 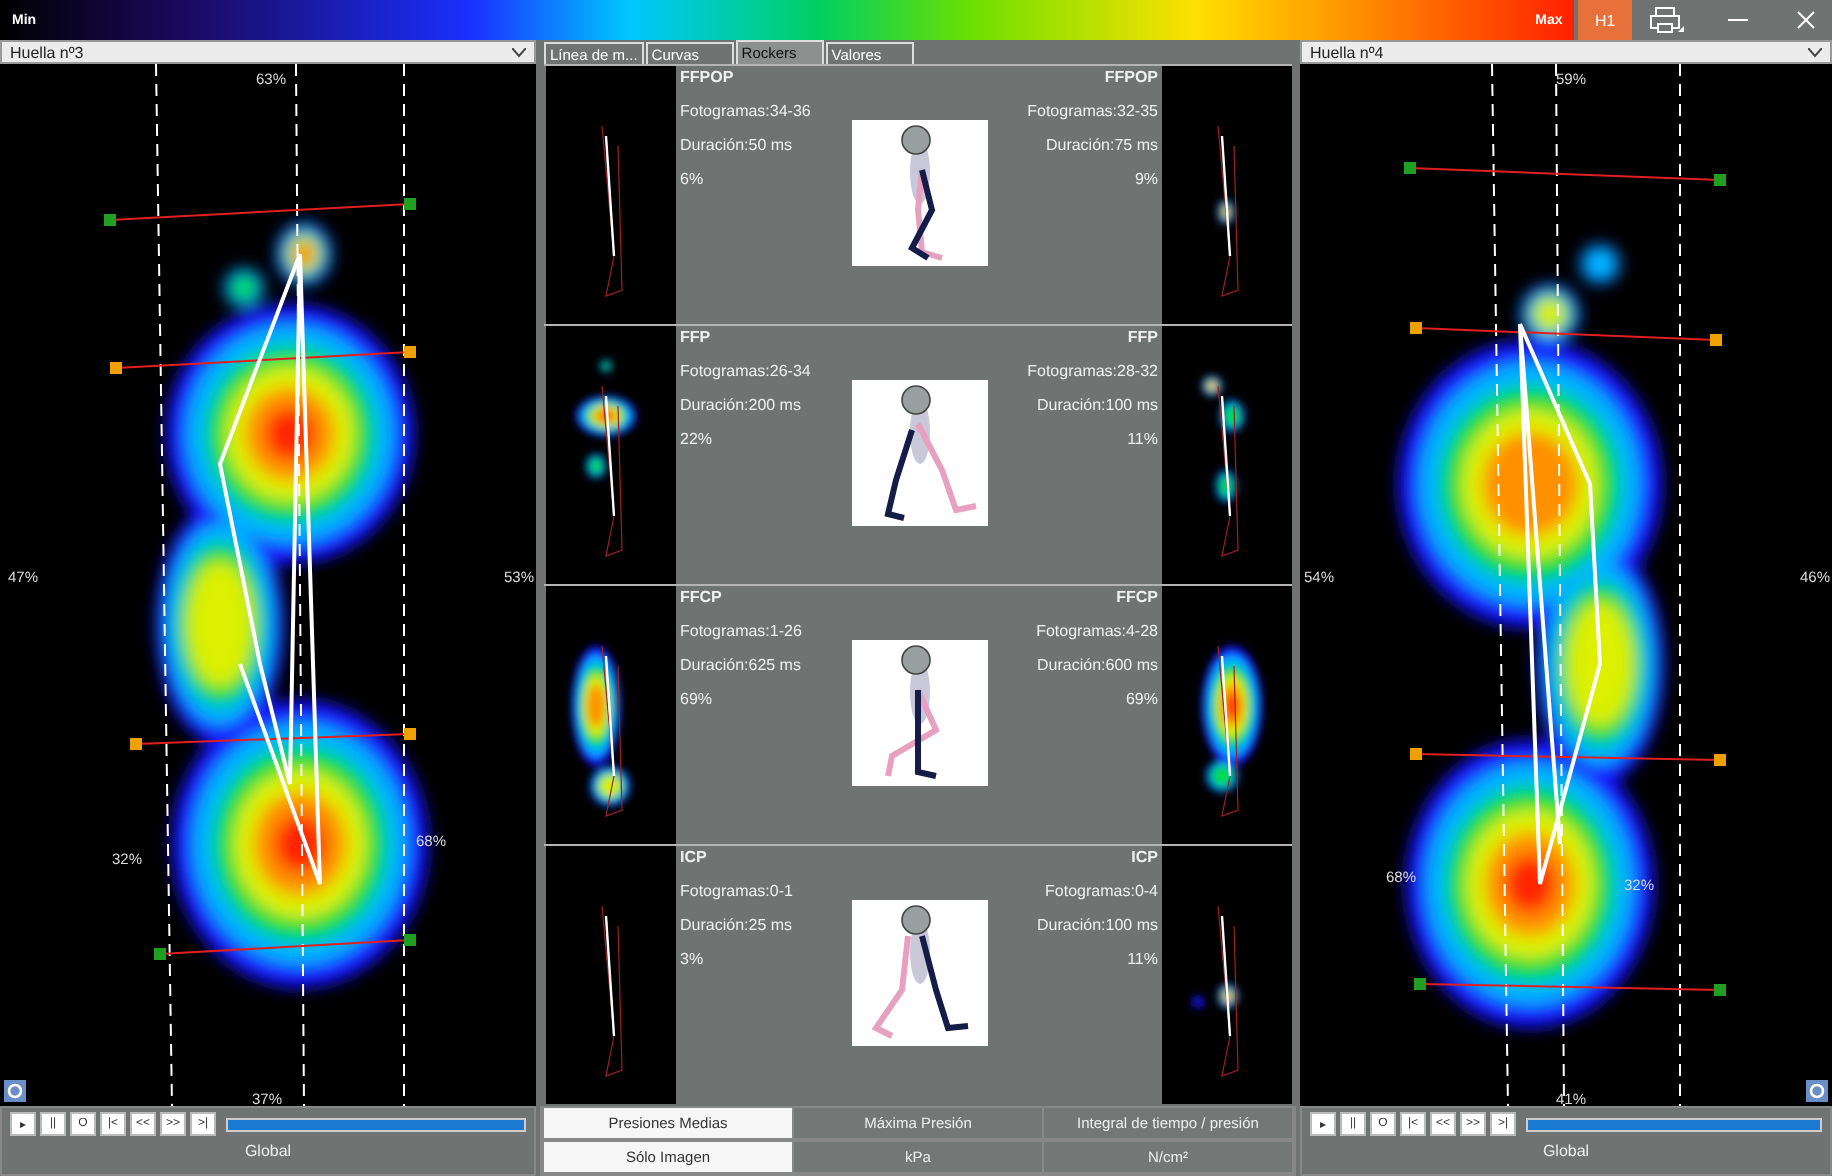 I want to click on frames-text: Fotogramas:26-34, so click(x=746, y=371).